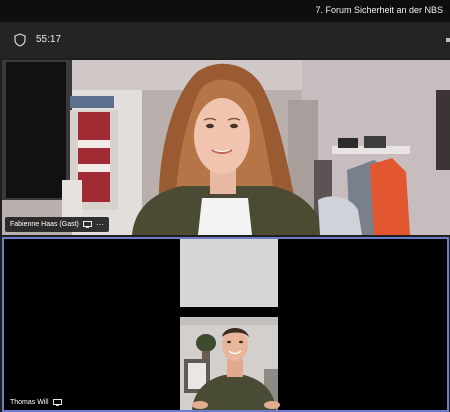 This screenshot has height=412, width=450. Describe the element at coordinates (29, 402) in the screenshot. I see `participant-name: Thomas Will` at that location.